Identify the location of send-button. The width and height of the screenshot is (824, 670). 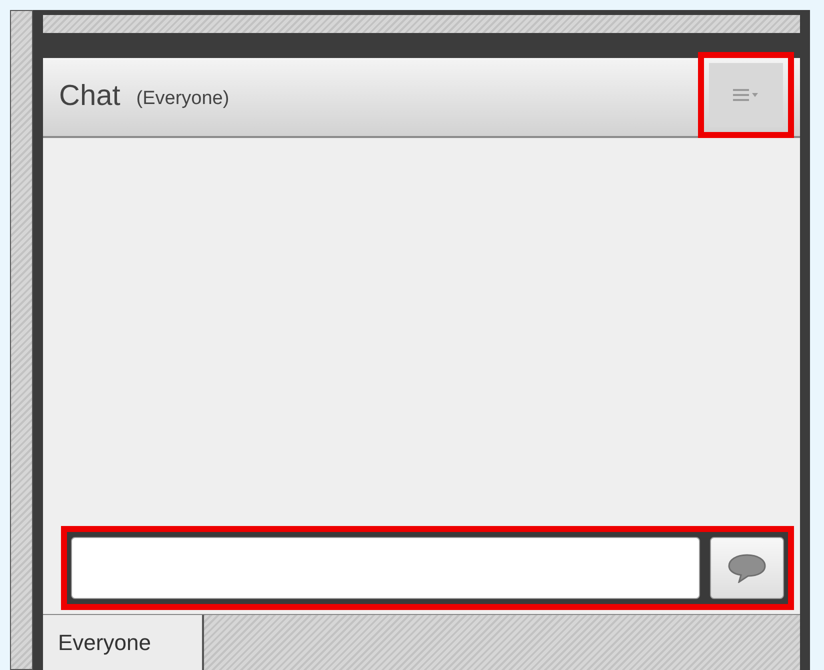
(747, 568).